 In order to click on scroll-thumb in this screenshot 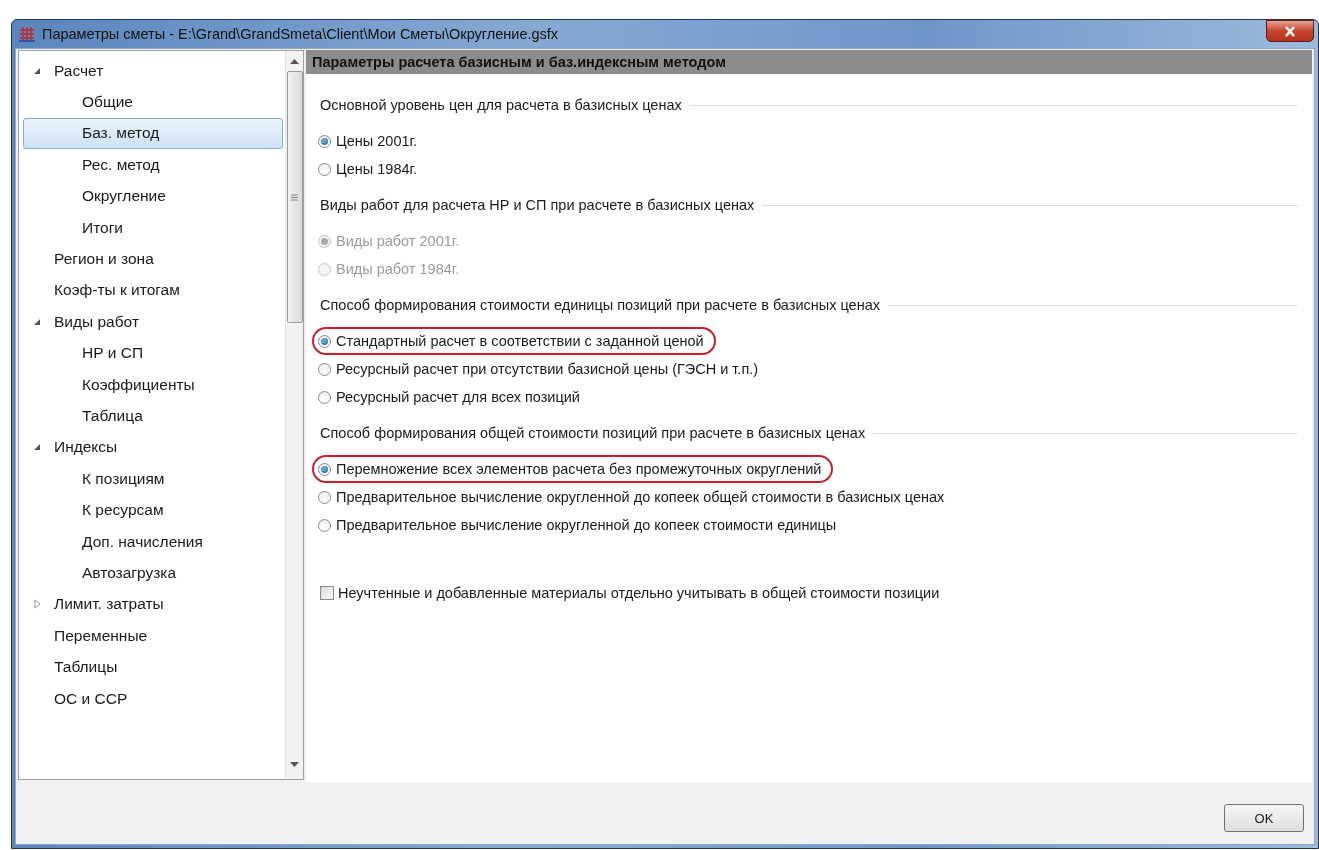, I will do `click(294, 197)`.